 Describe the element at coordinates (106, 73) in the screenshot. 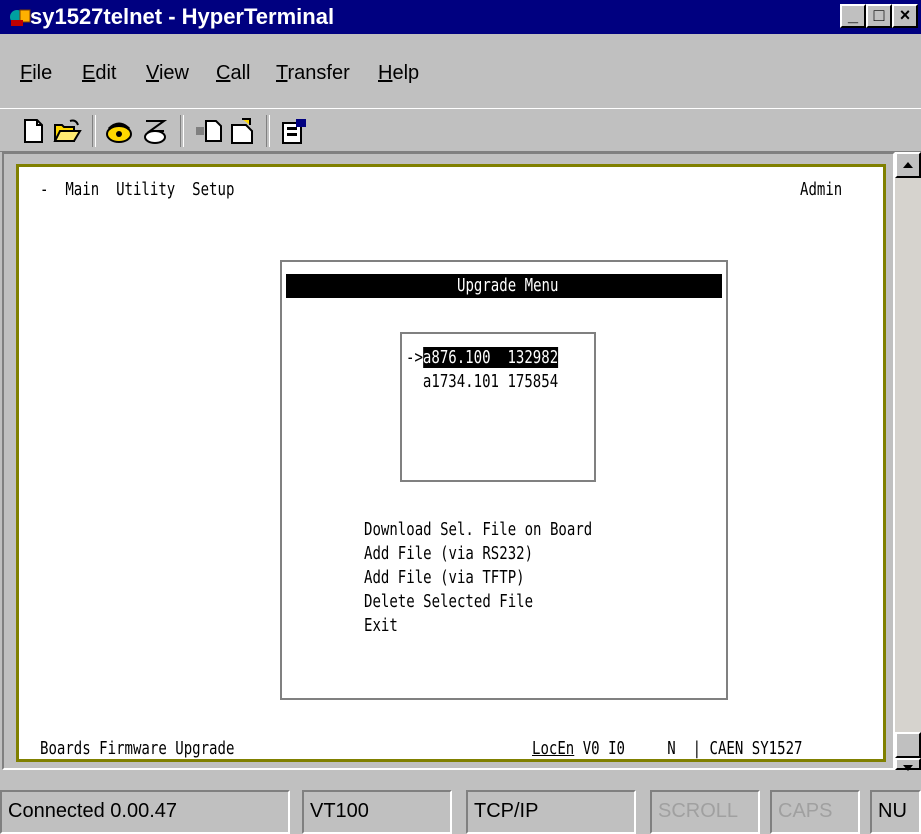

I see `menu-edit-label: dit` at that location.